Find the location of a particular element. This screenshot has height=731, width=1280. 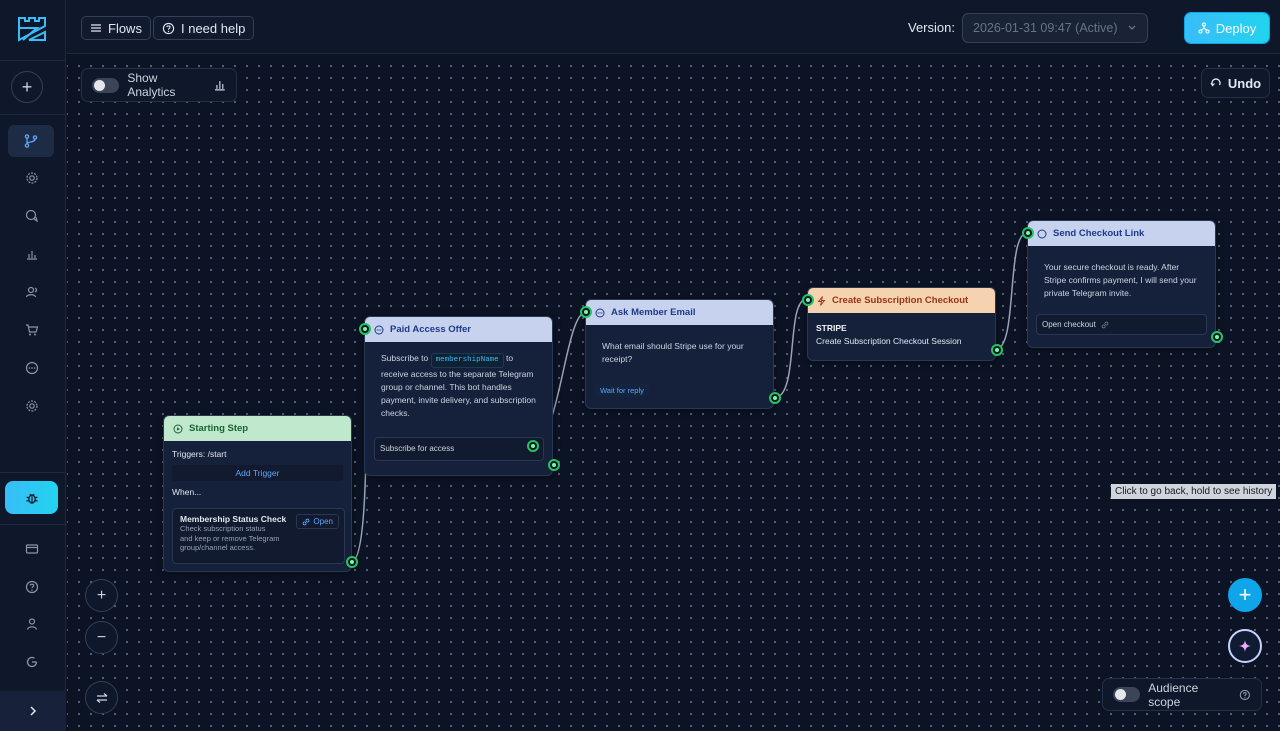

zoom-out-button: − is located at coordinates (101, 637).